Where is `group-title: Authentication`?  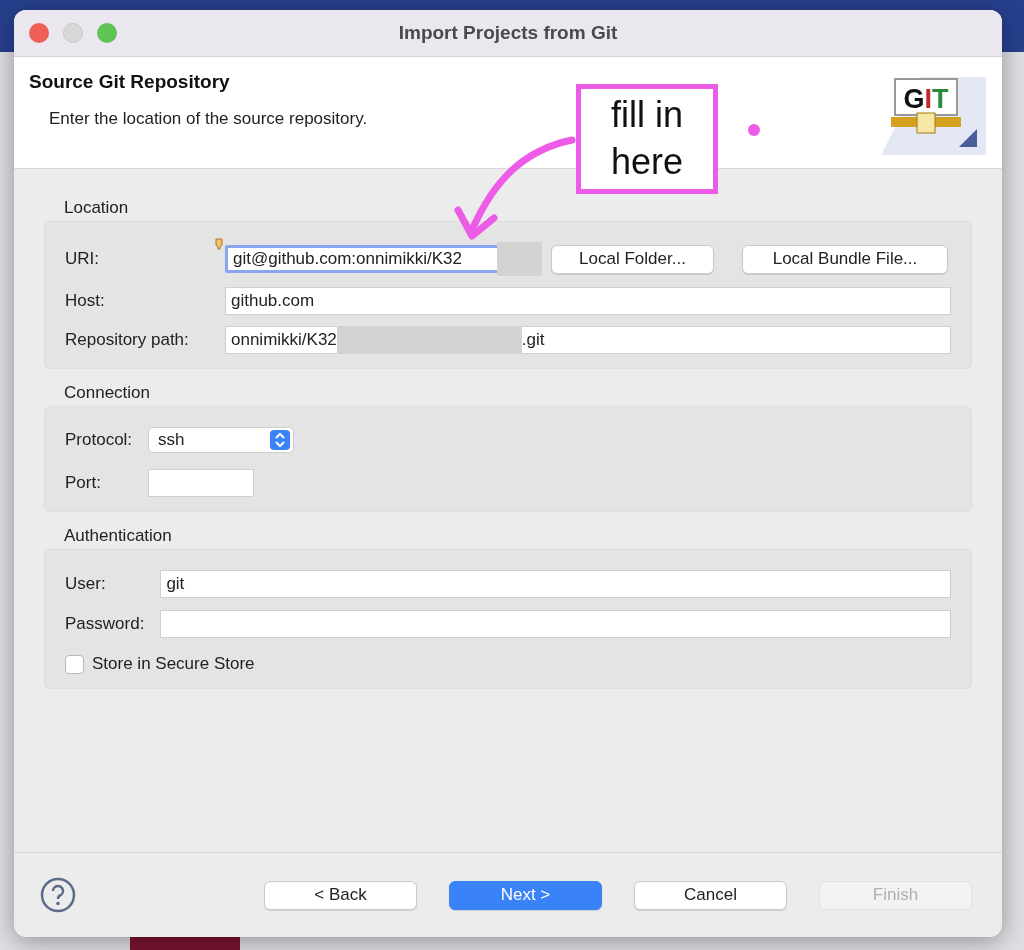 group-title: Authentication is located at coordinates (118, 536).